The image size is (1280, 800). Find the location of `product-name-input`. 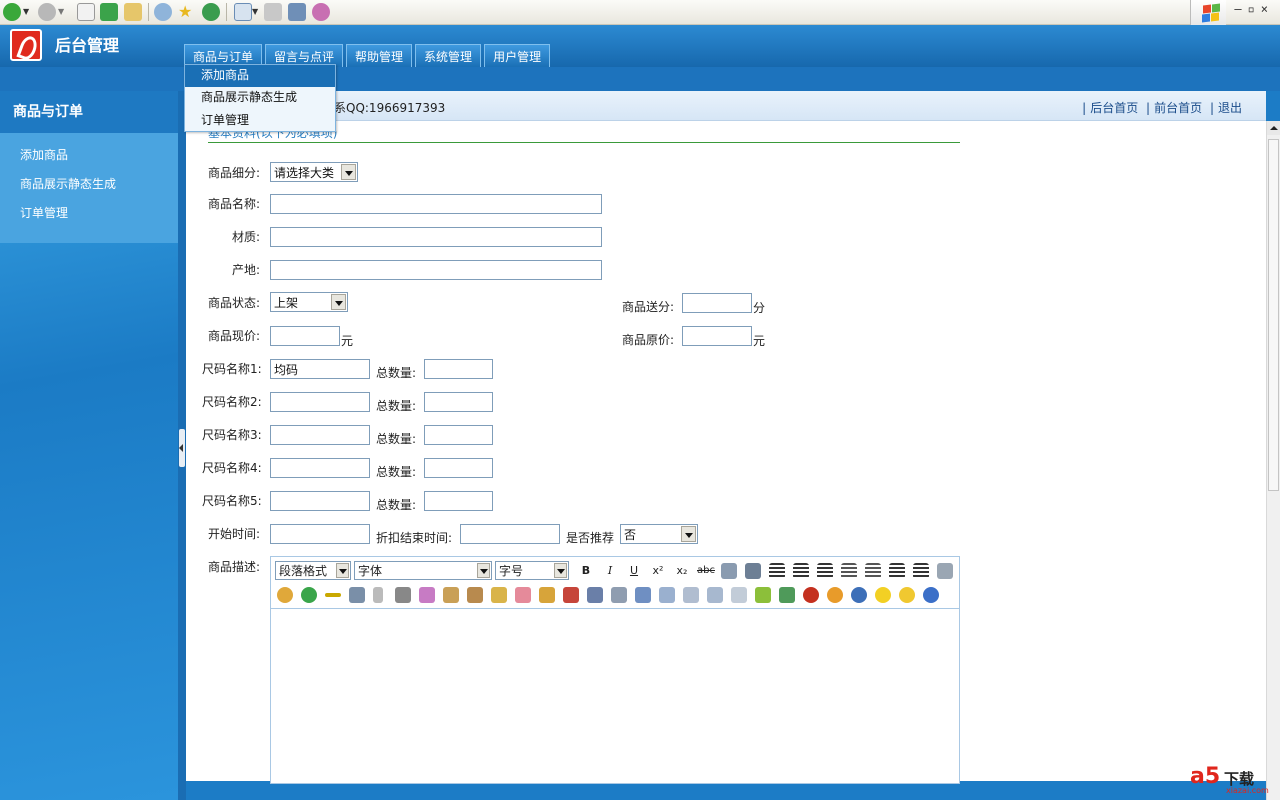

product-name-input is located at coordinates (436, 204).